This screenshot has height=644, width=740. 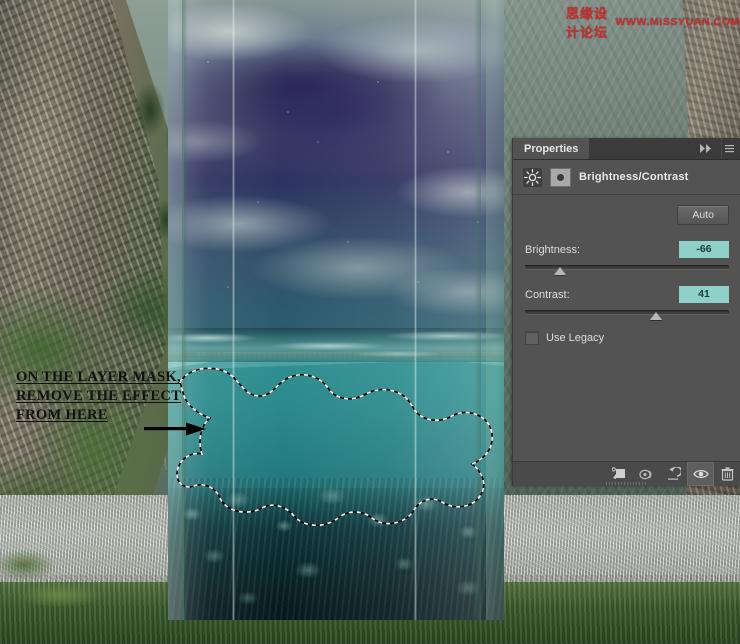 I want to click on contrast-slider-thumb, so click(x=655, y=316).